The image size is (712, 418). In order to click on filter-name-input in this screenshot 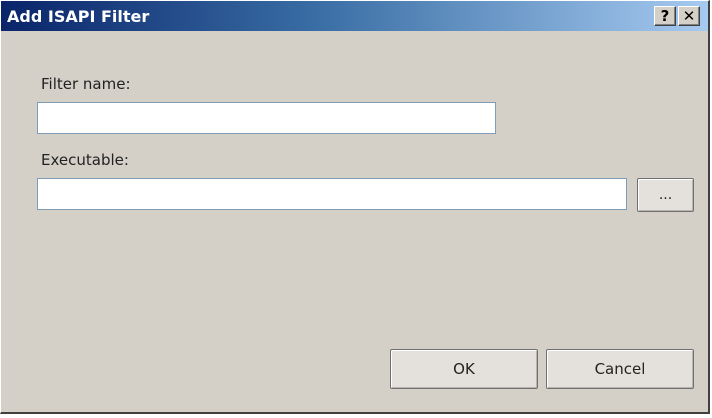, I will do `click(266, 118)`.